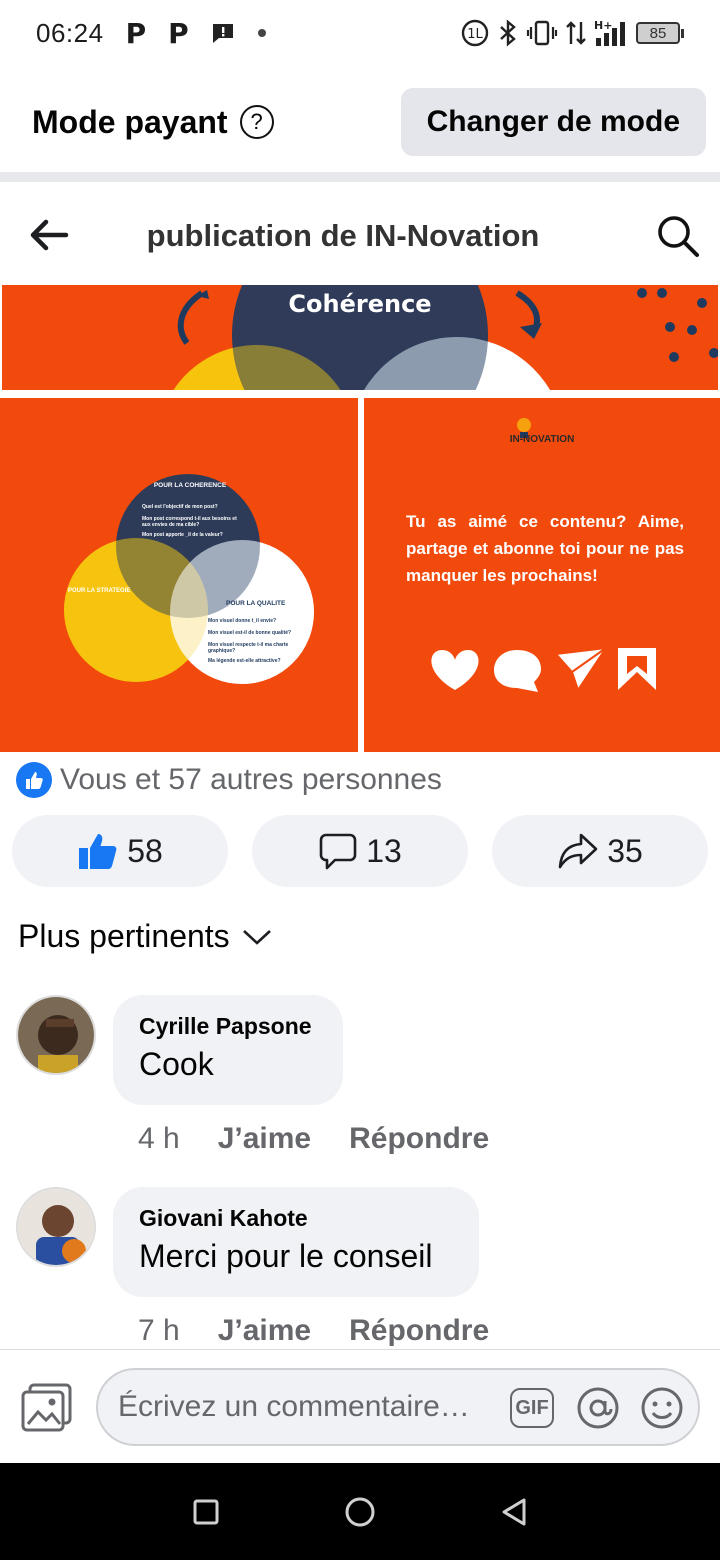 Image resolution: width=720 pixels, height=1560 pixels. Describe the element at coordinates (532, 1408) in the screenshot. I see `gif-button: GIF` at that location.